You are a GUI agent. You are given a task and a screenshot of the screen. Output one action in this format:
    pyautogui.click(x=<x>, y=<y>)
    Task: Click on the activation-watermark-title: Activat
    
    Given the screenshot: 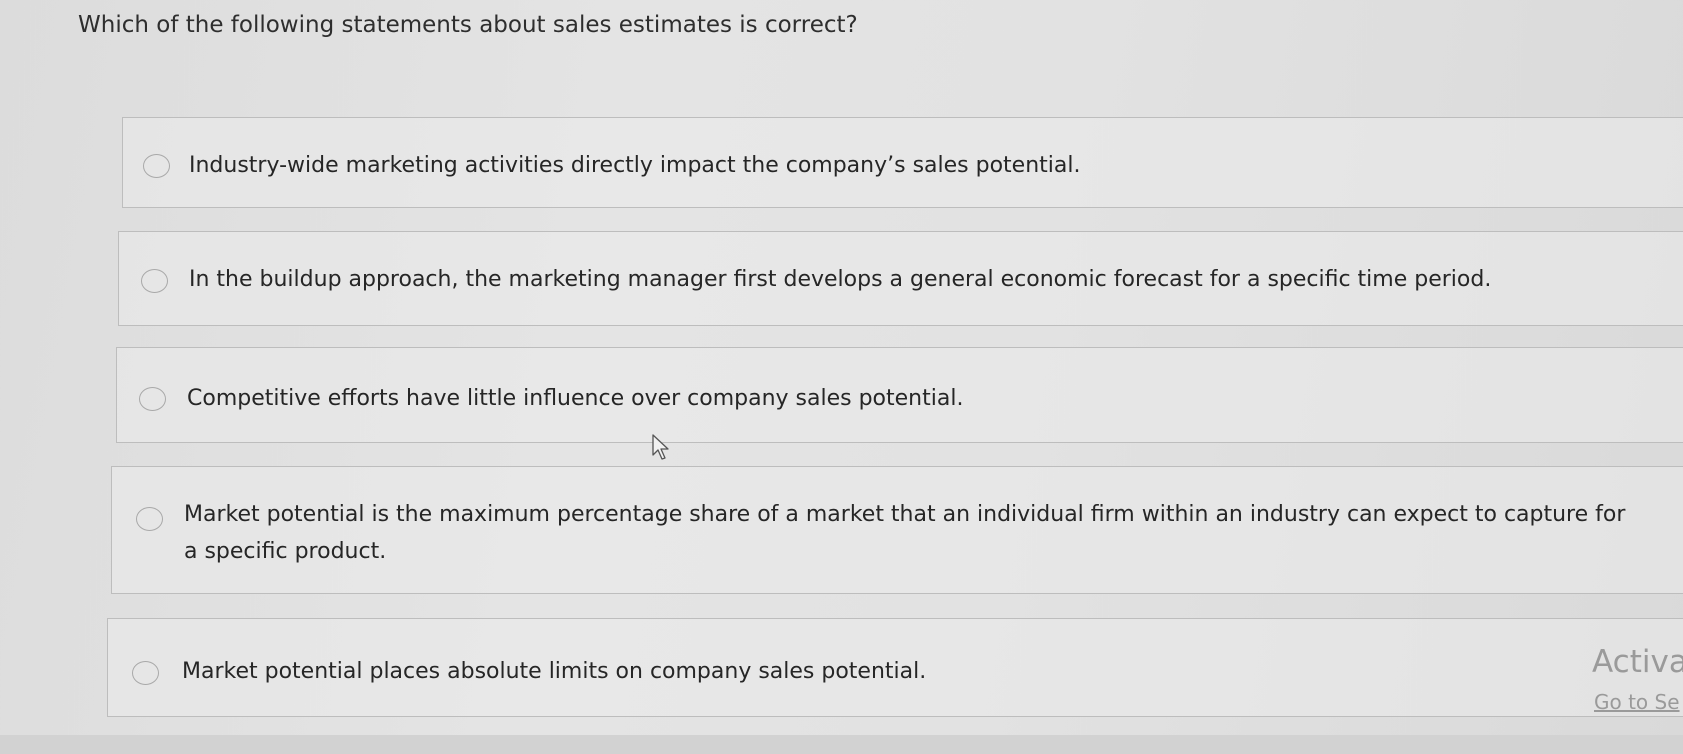 What is the action you would take?
    pyautogui.click(x=1637, y=662)
    